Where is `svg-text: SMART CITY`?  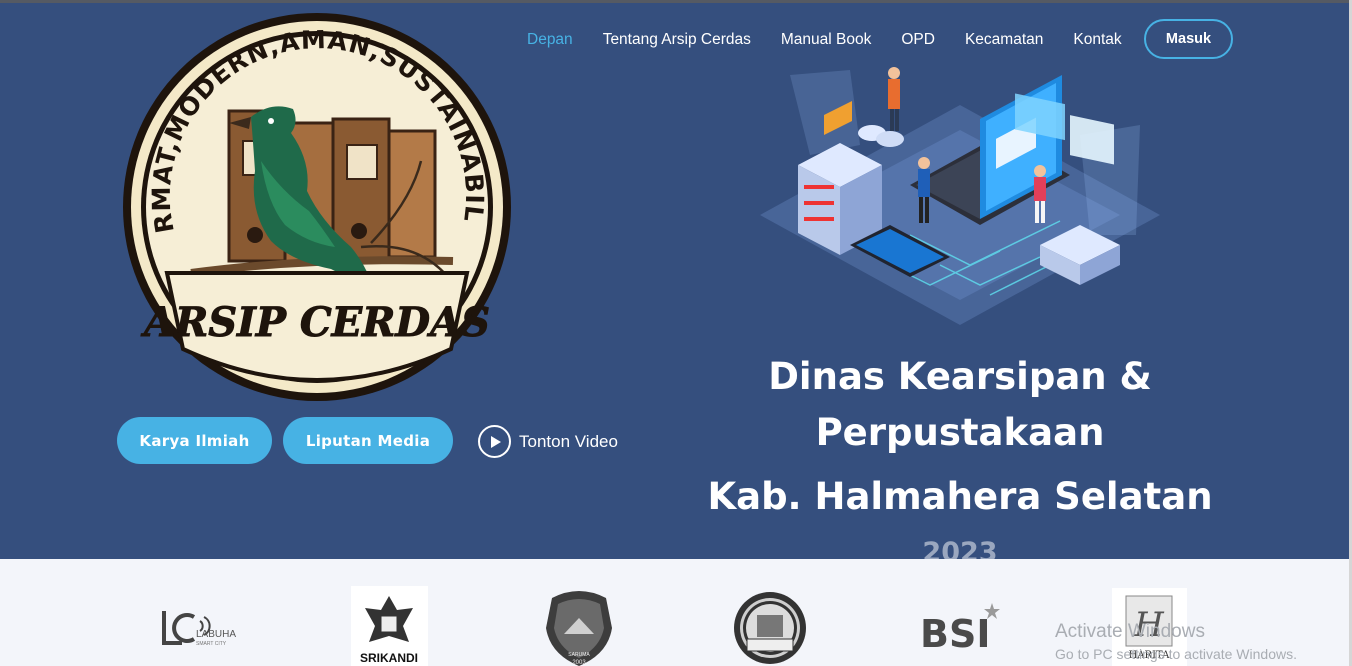
svg-text: SMART CITY is located at coordinates (211, 644).